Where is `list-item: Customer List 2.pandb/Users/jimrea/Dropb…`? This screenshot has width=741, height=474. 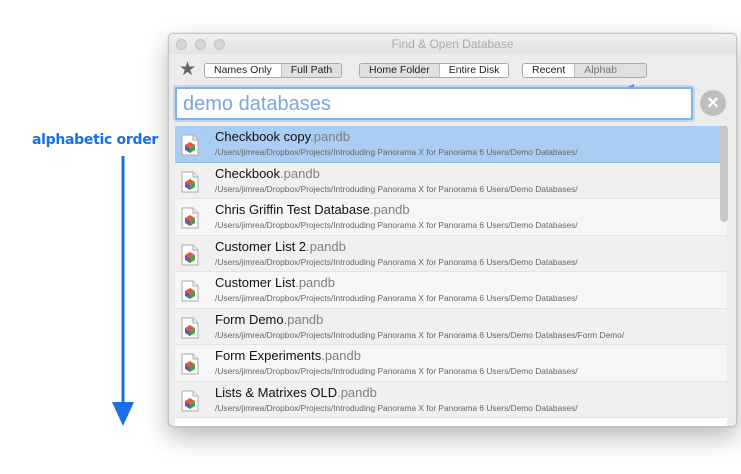 list-item: Customer List 2.pandb/Users/jimrea/Dropb… is located at coordinates (451, 253).